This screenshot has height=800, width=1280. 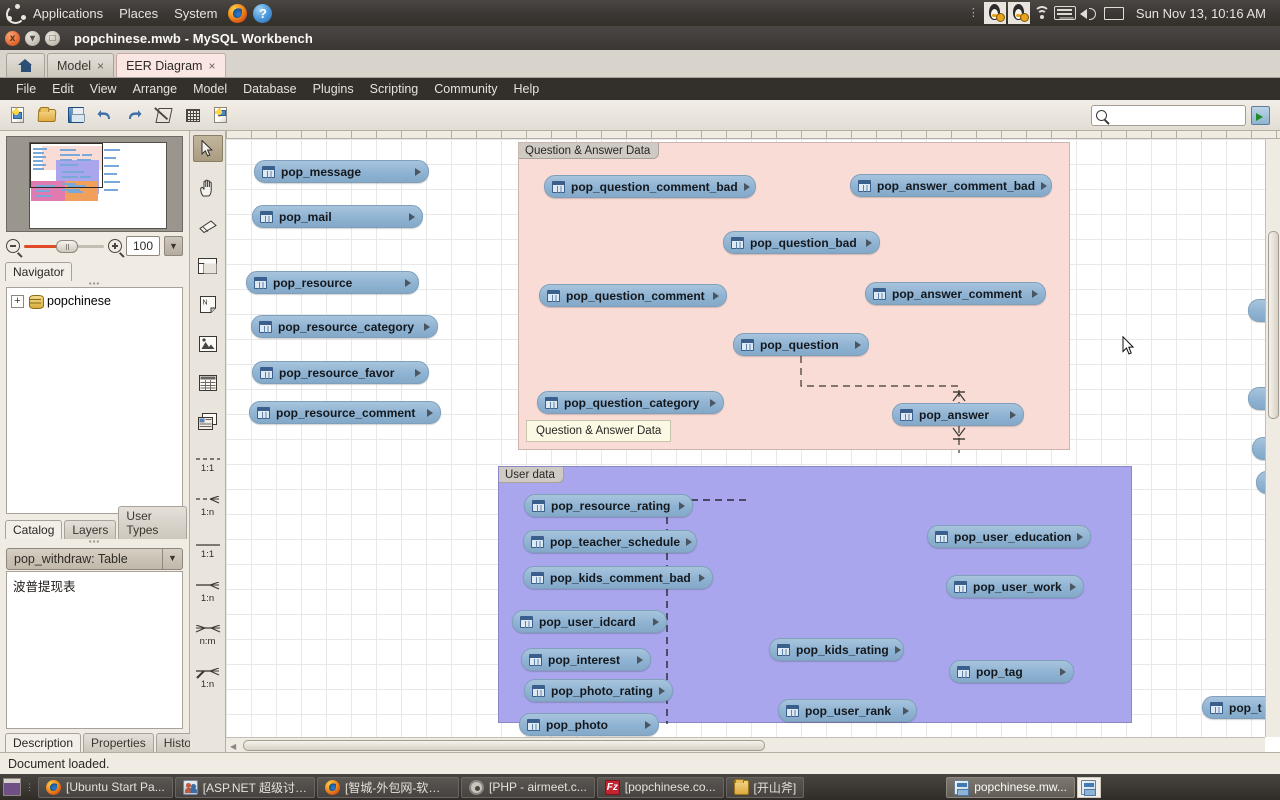 I want to click on menu-database: Database, so click(x=270, y=89).